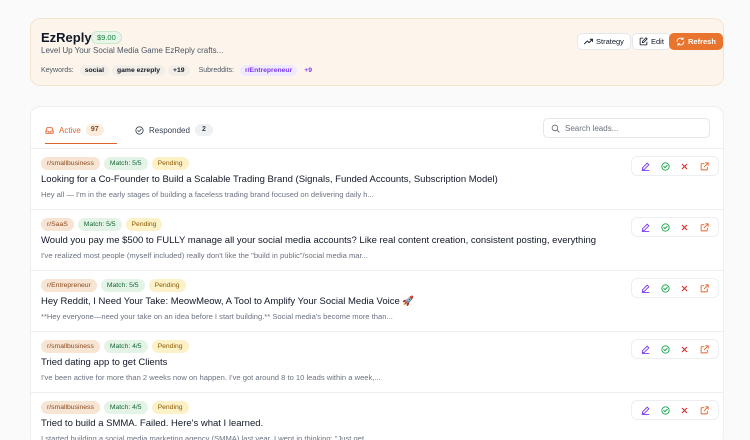 The height and width of the screenshot is (440, 750). I want to click on strategy-button-label: Strategy, so click(610, 41).